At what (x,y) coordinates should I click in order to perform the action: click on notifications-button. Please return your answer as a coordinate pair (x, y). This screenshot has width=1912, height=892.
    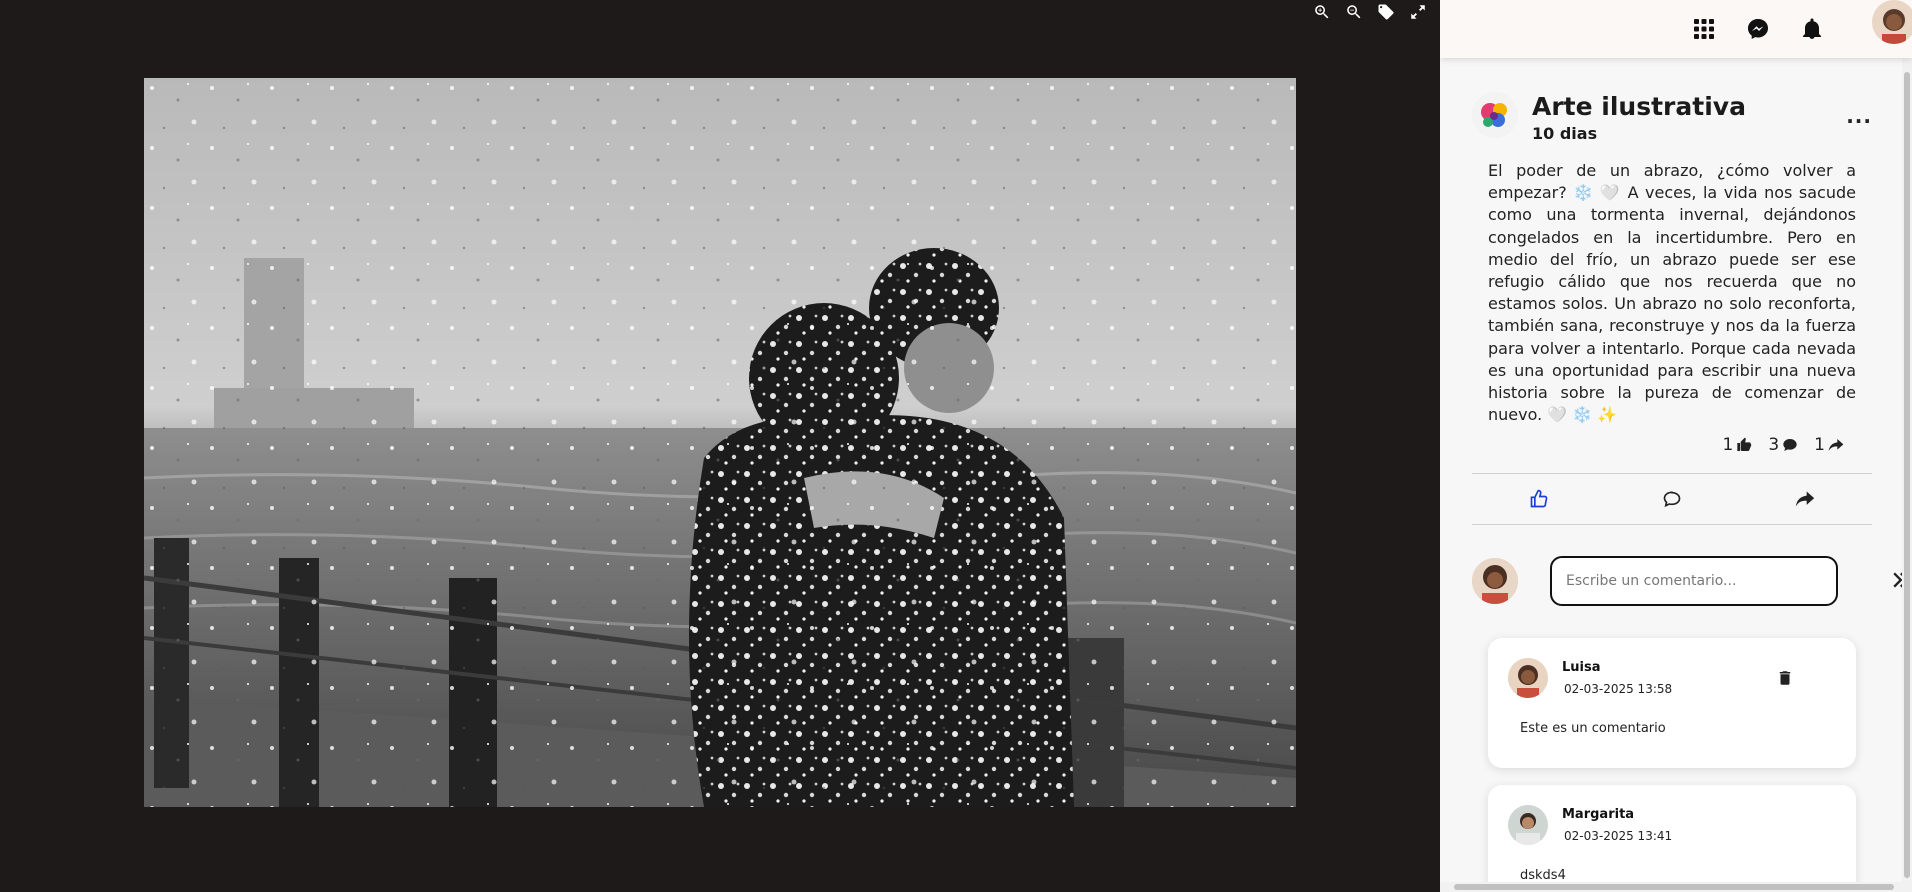
    Looking at the image, I should click on (1812, 29).